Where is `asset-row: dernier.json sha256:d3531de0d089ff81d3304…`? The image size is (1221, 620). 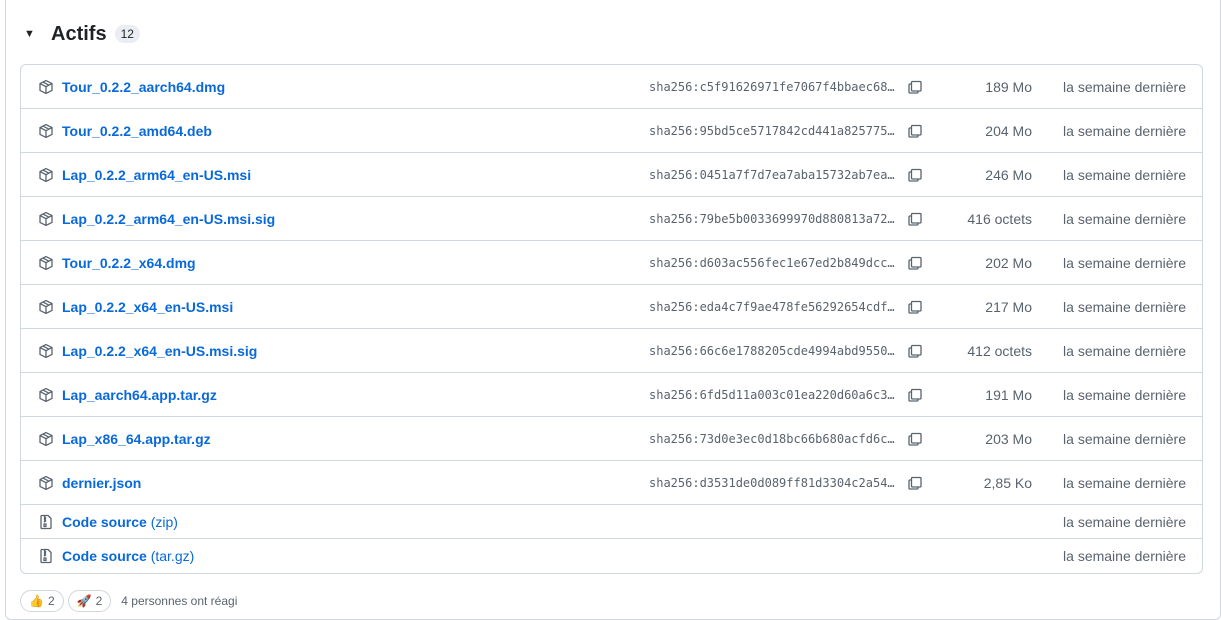
asset-row: dernier.json sha256:d3531de0d089ff81d3304… is located at coordinates (611, 483).